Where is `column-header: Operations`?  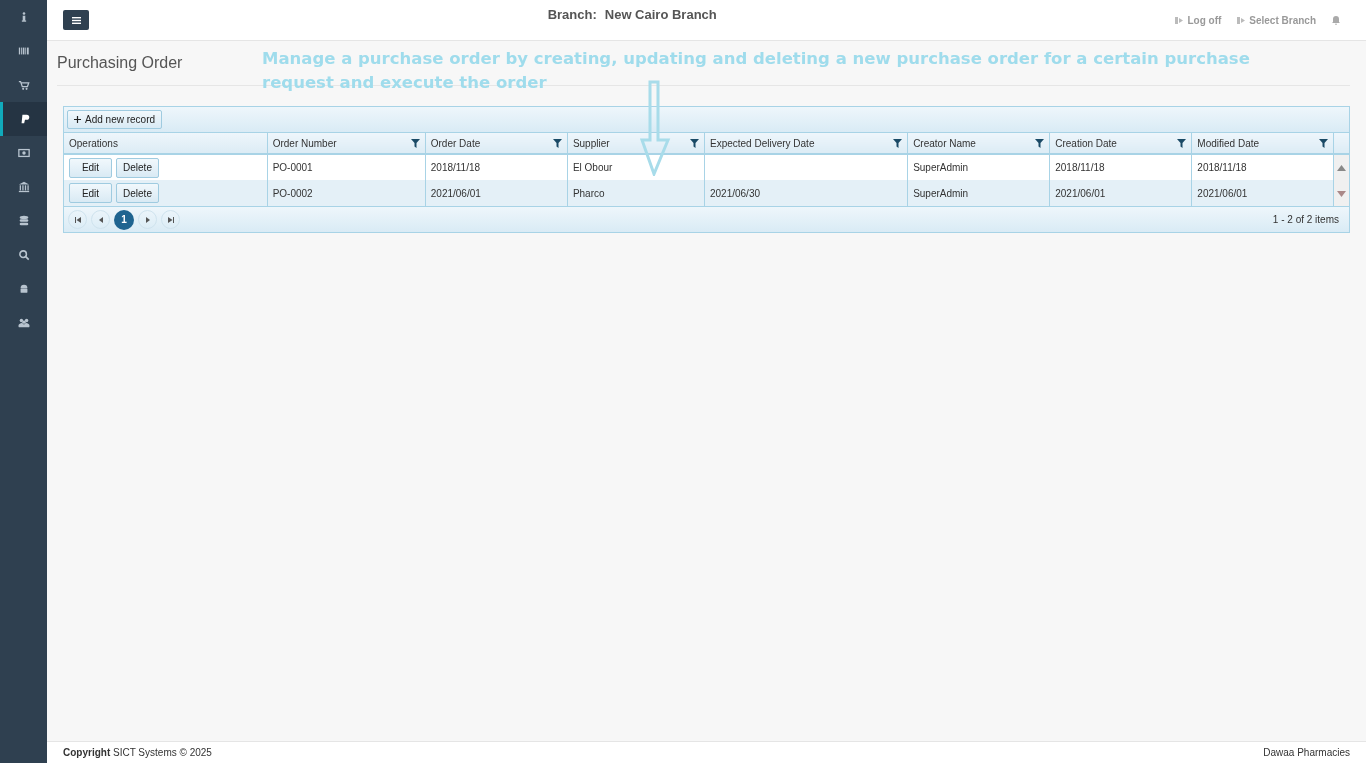 column-header: Operations is located at coordinates (166, 143).